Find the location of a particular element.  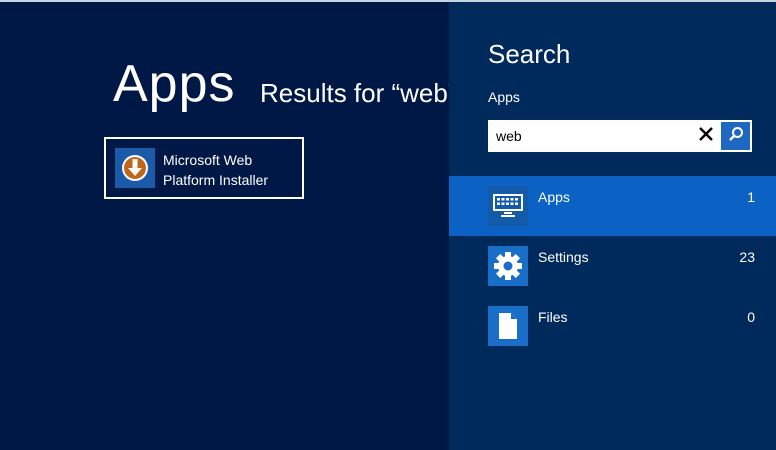

category-label: Apps is located at coordinates (554, 197).